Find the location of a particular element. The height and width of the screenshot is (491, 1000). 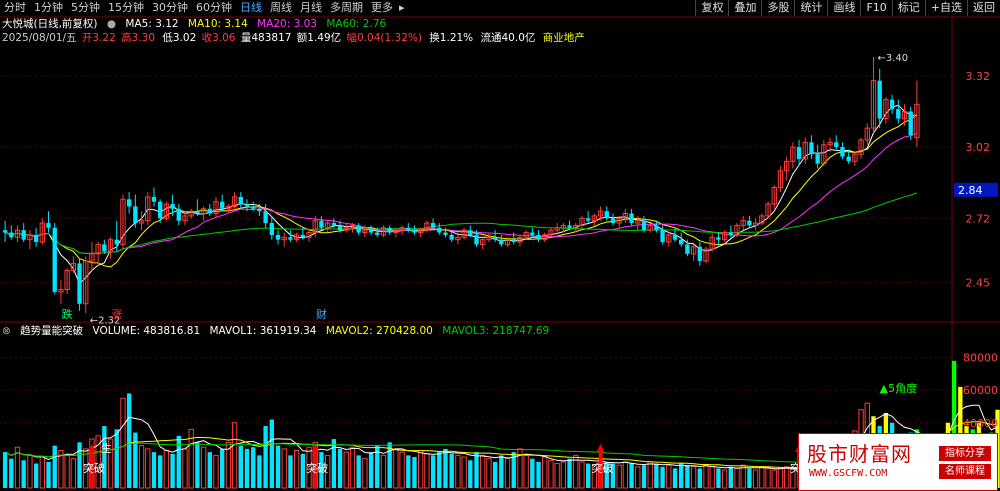

low-label: 低3.02 is located at coordinates (179, 38).